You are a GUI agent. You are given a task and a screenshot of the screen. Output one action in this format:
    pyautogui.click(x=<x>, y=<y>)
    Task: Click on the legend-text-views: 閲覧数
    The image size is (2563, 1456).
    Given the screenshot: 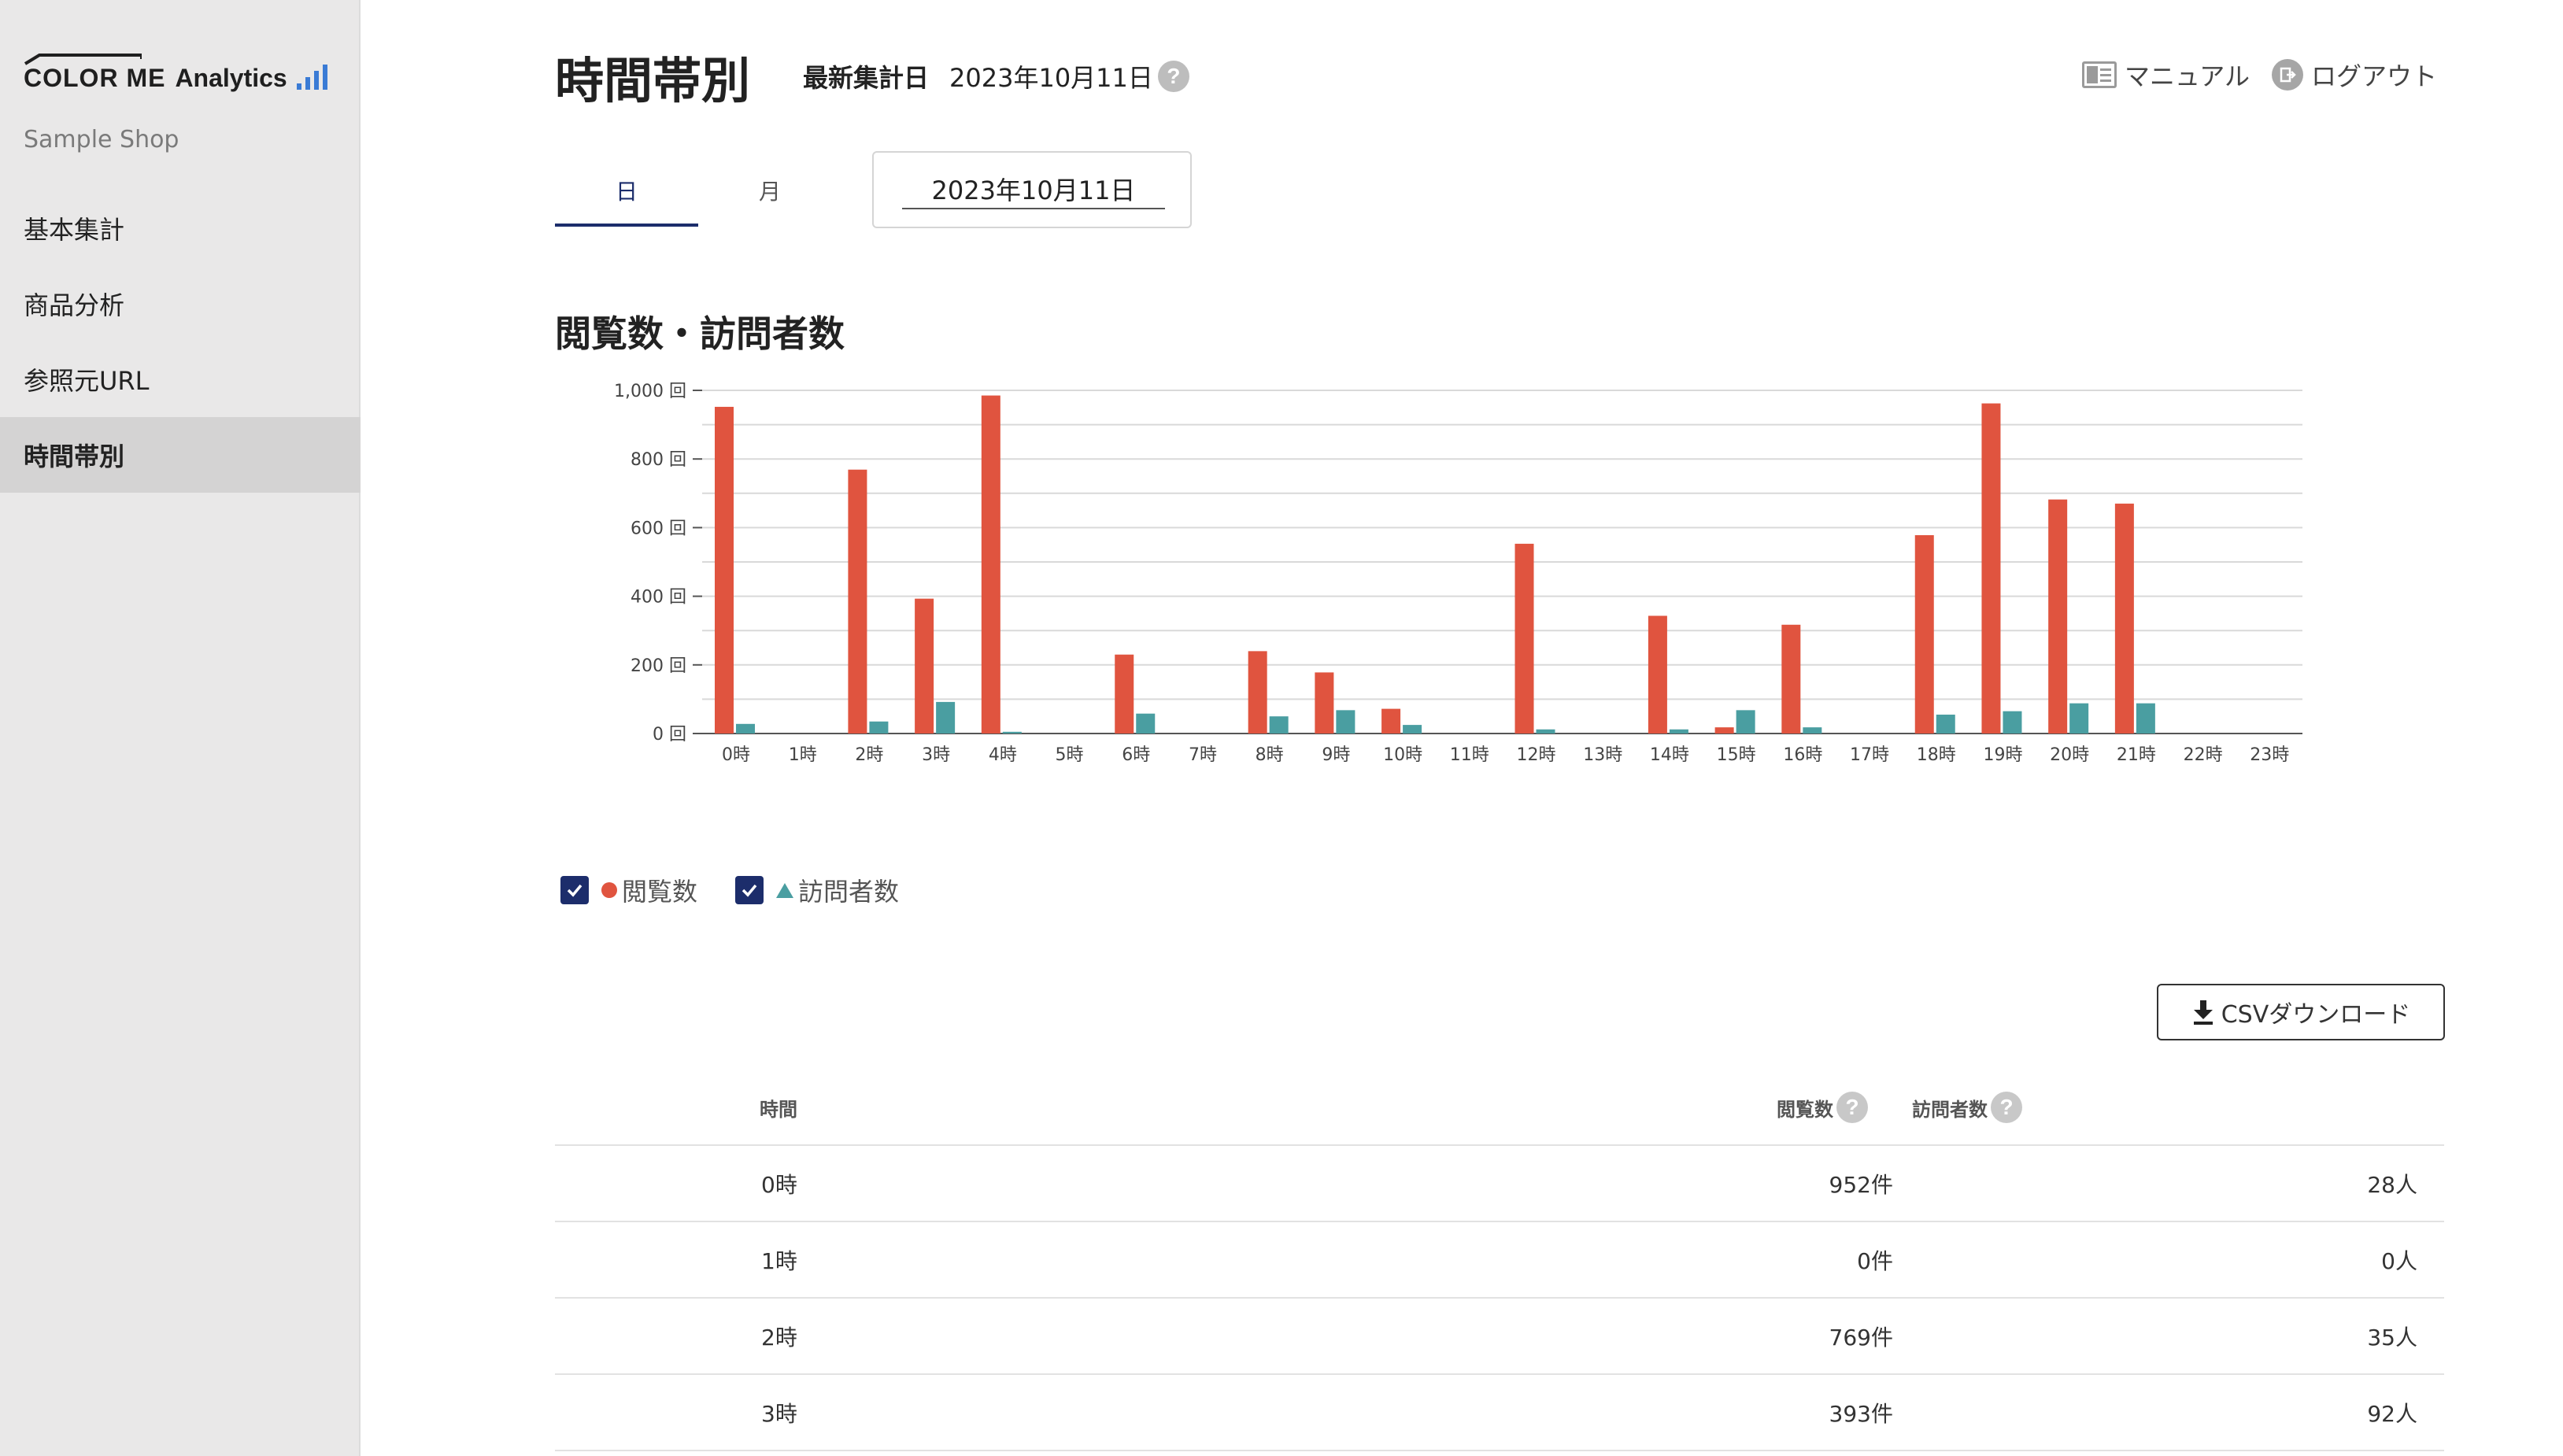 What is the action you would take?
    pyautogui.click(x=660, y=892)
    